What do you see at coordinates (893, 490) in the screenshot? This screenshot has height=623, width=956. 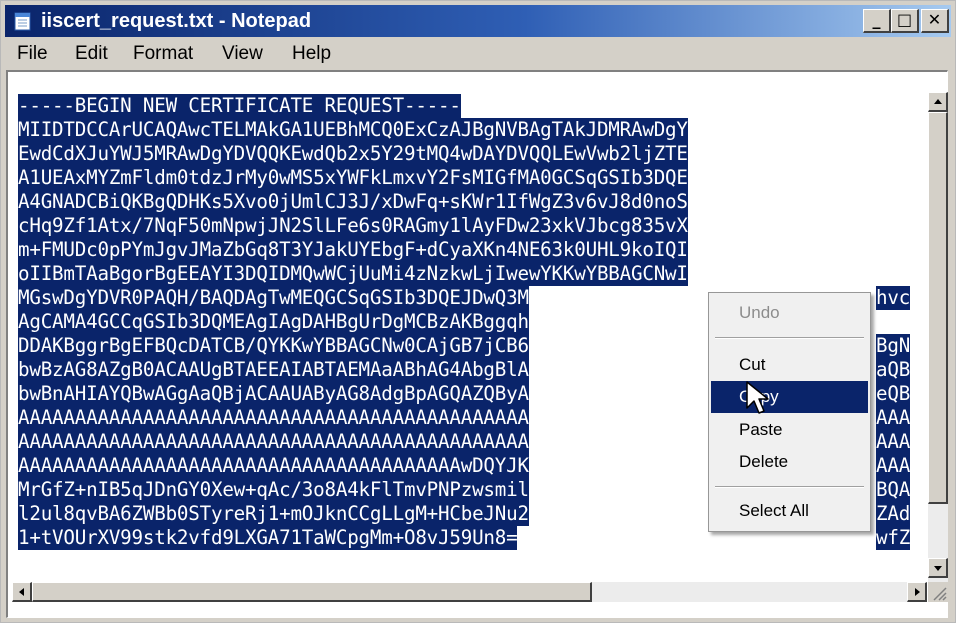 I see `text-line-fragment: BQA` at bounding box center [893, 490].